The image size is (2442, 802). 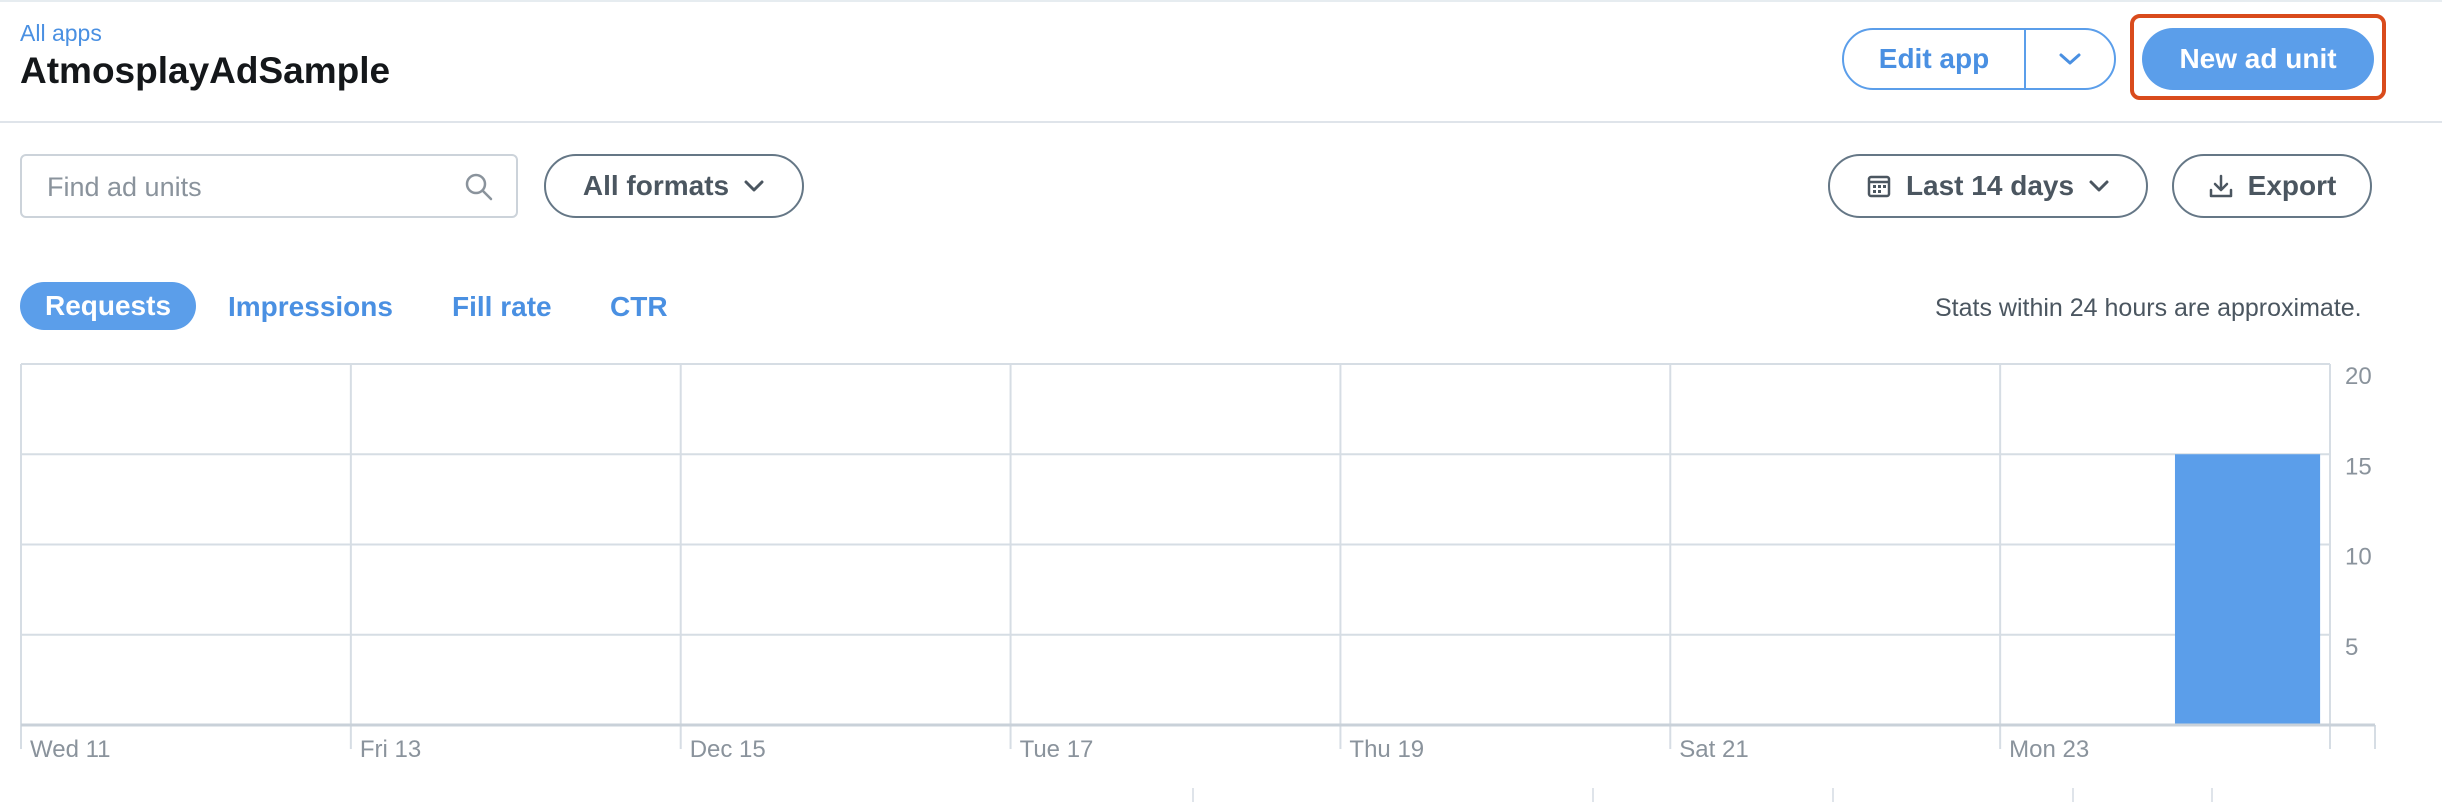 I want to click on export-button: Export, so click(x=2272, y=186).